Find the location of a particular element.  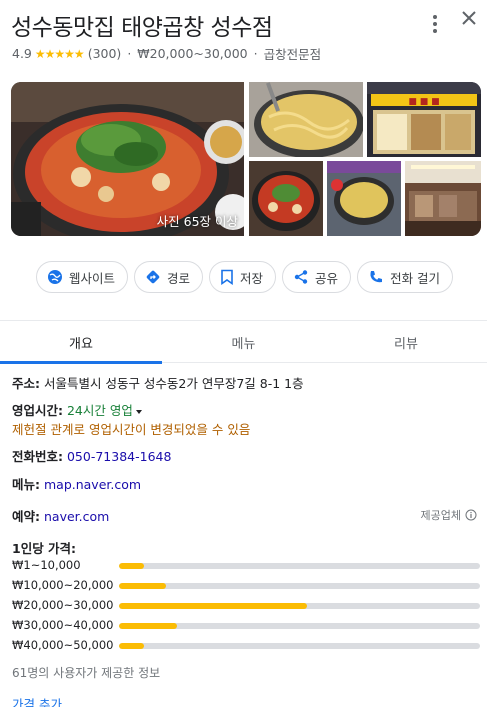

save-label: 저장 is located at coordinates (252, 278).